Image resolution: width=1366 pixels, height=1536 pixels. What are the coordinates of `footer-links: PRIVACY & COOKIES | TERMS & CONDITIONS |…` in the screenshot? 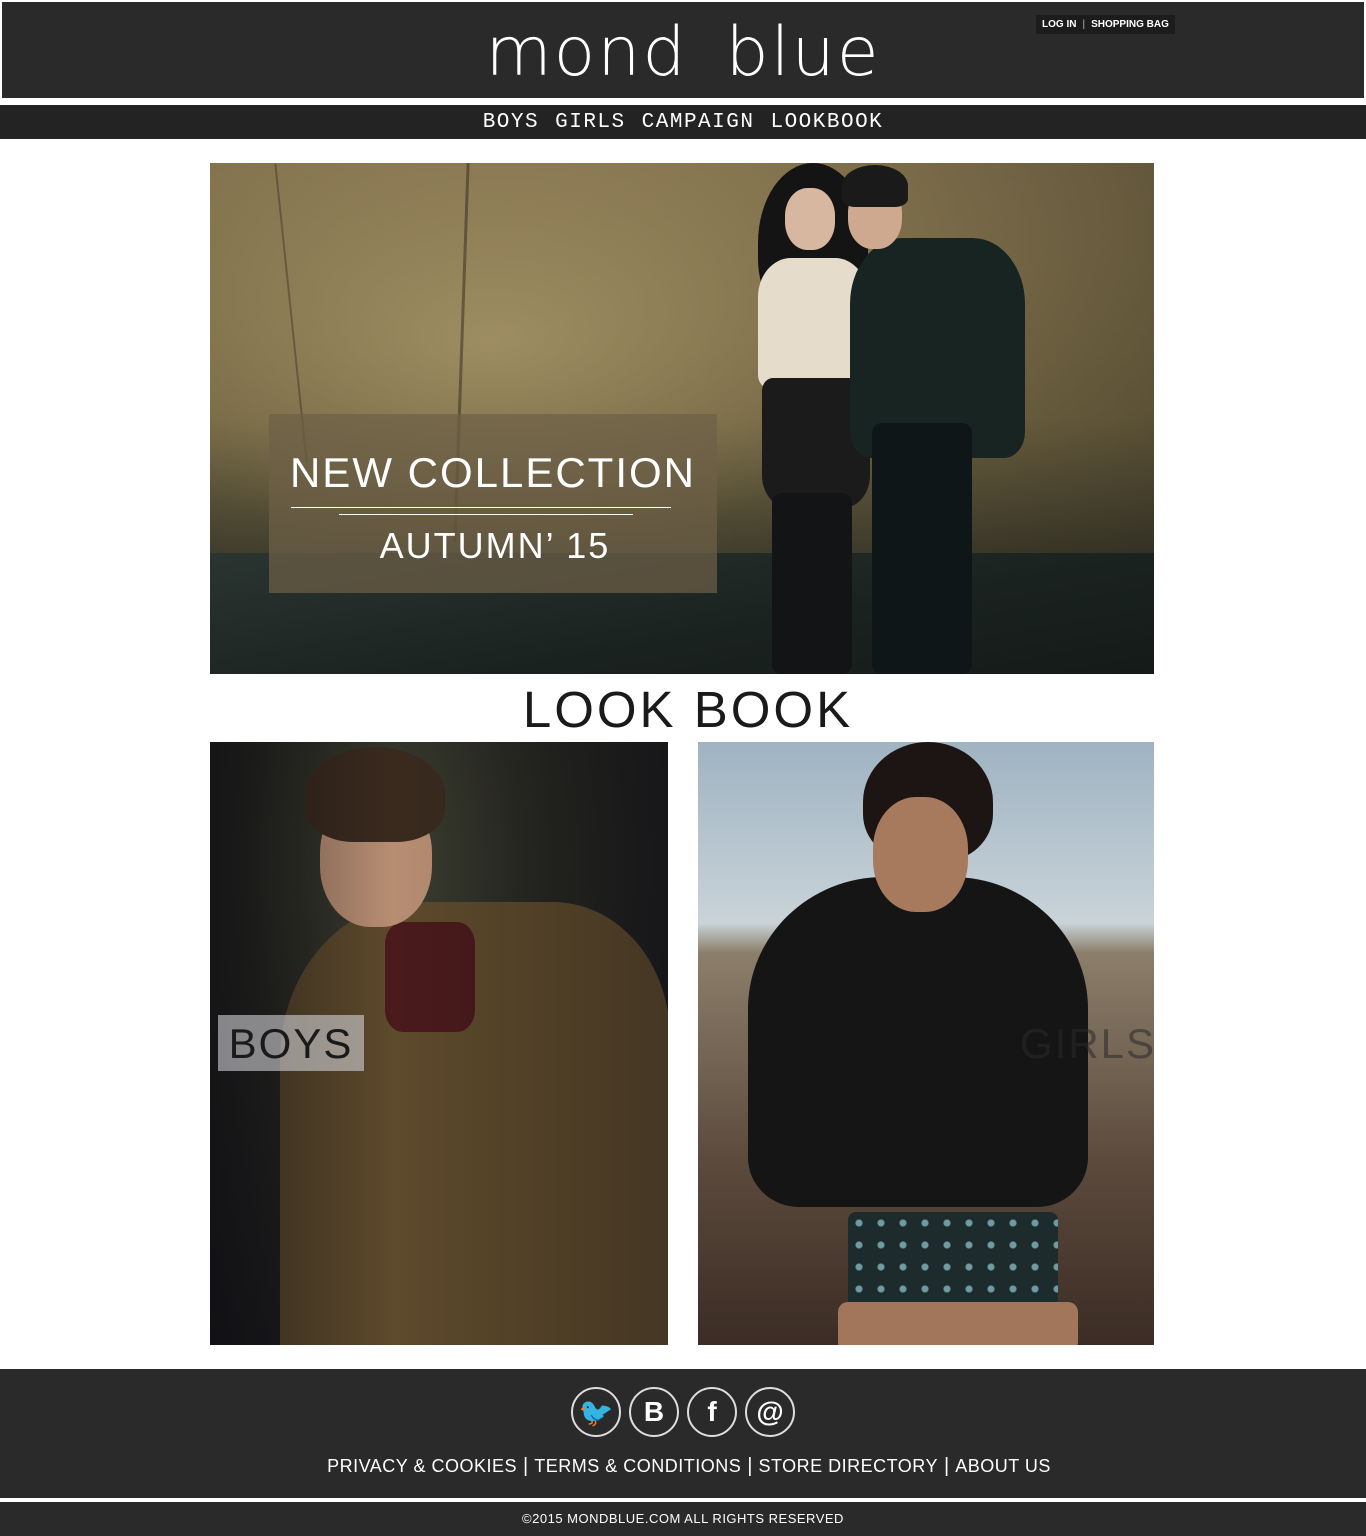 It's located at (683, 1466).